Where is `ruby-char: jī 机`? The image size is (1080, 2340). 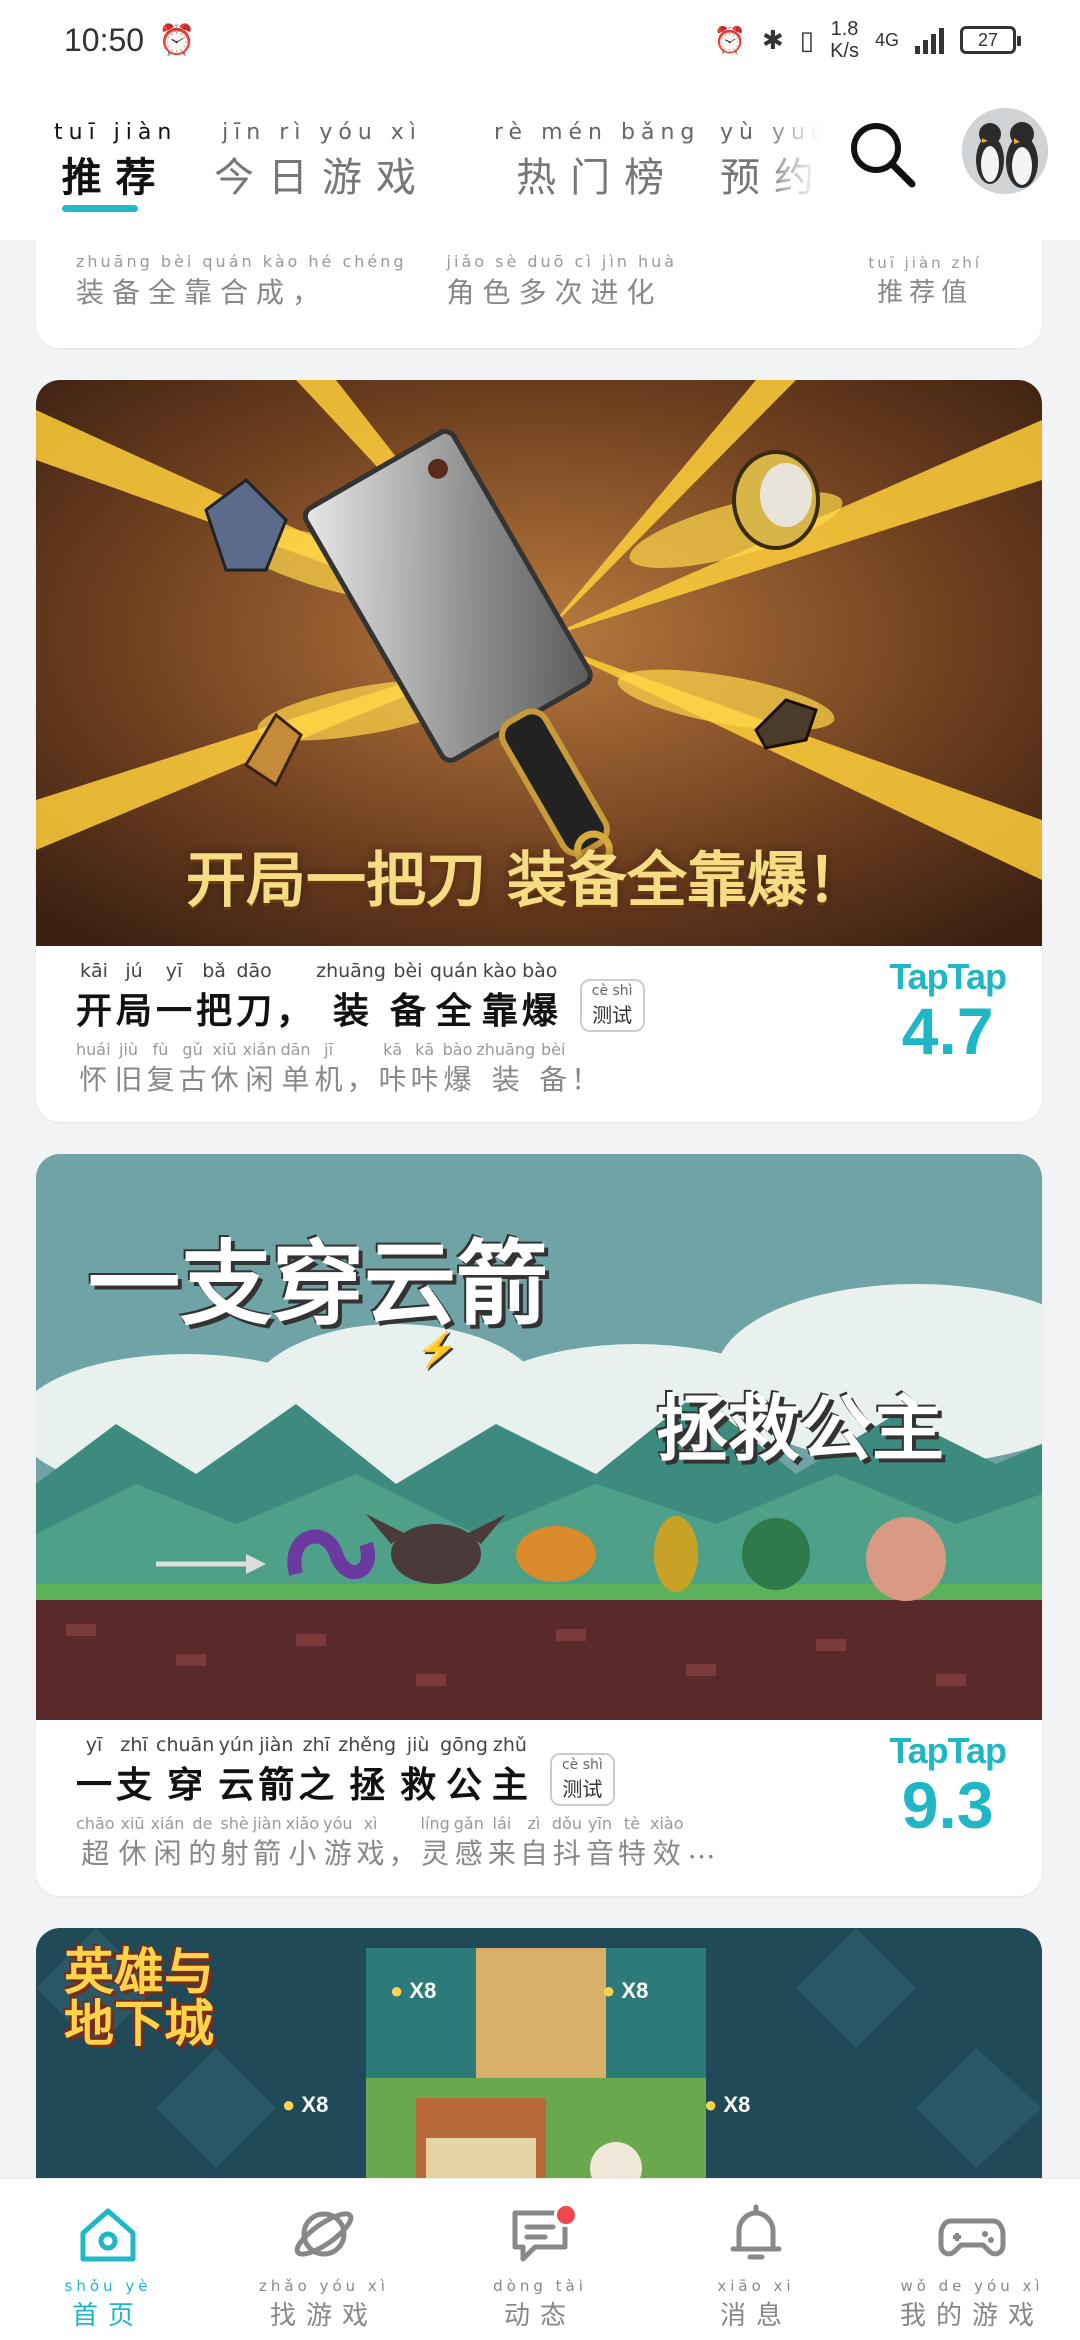 ruby-char: jī 机 is located at coordinates (329, 1069).